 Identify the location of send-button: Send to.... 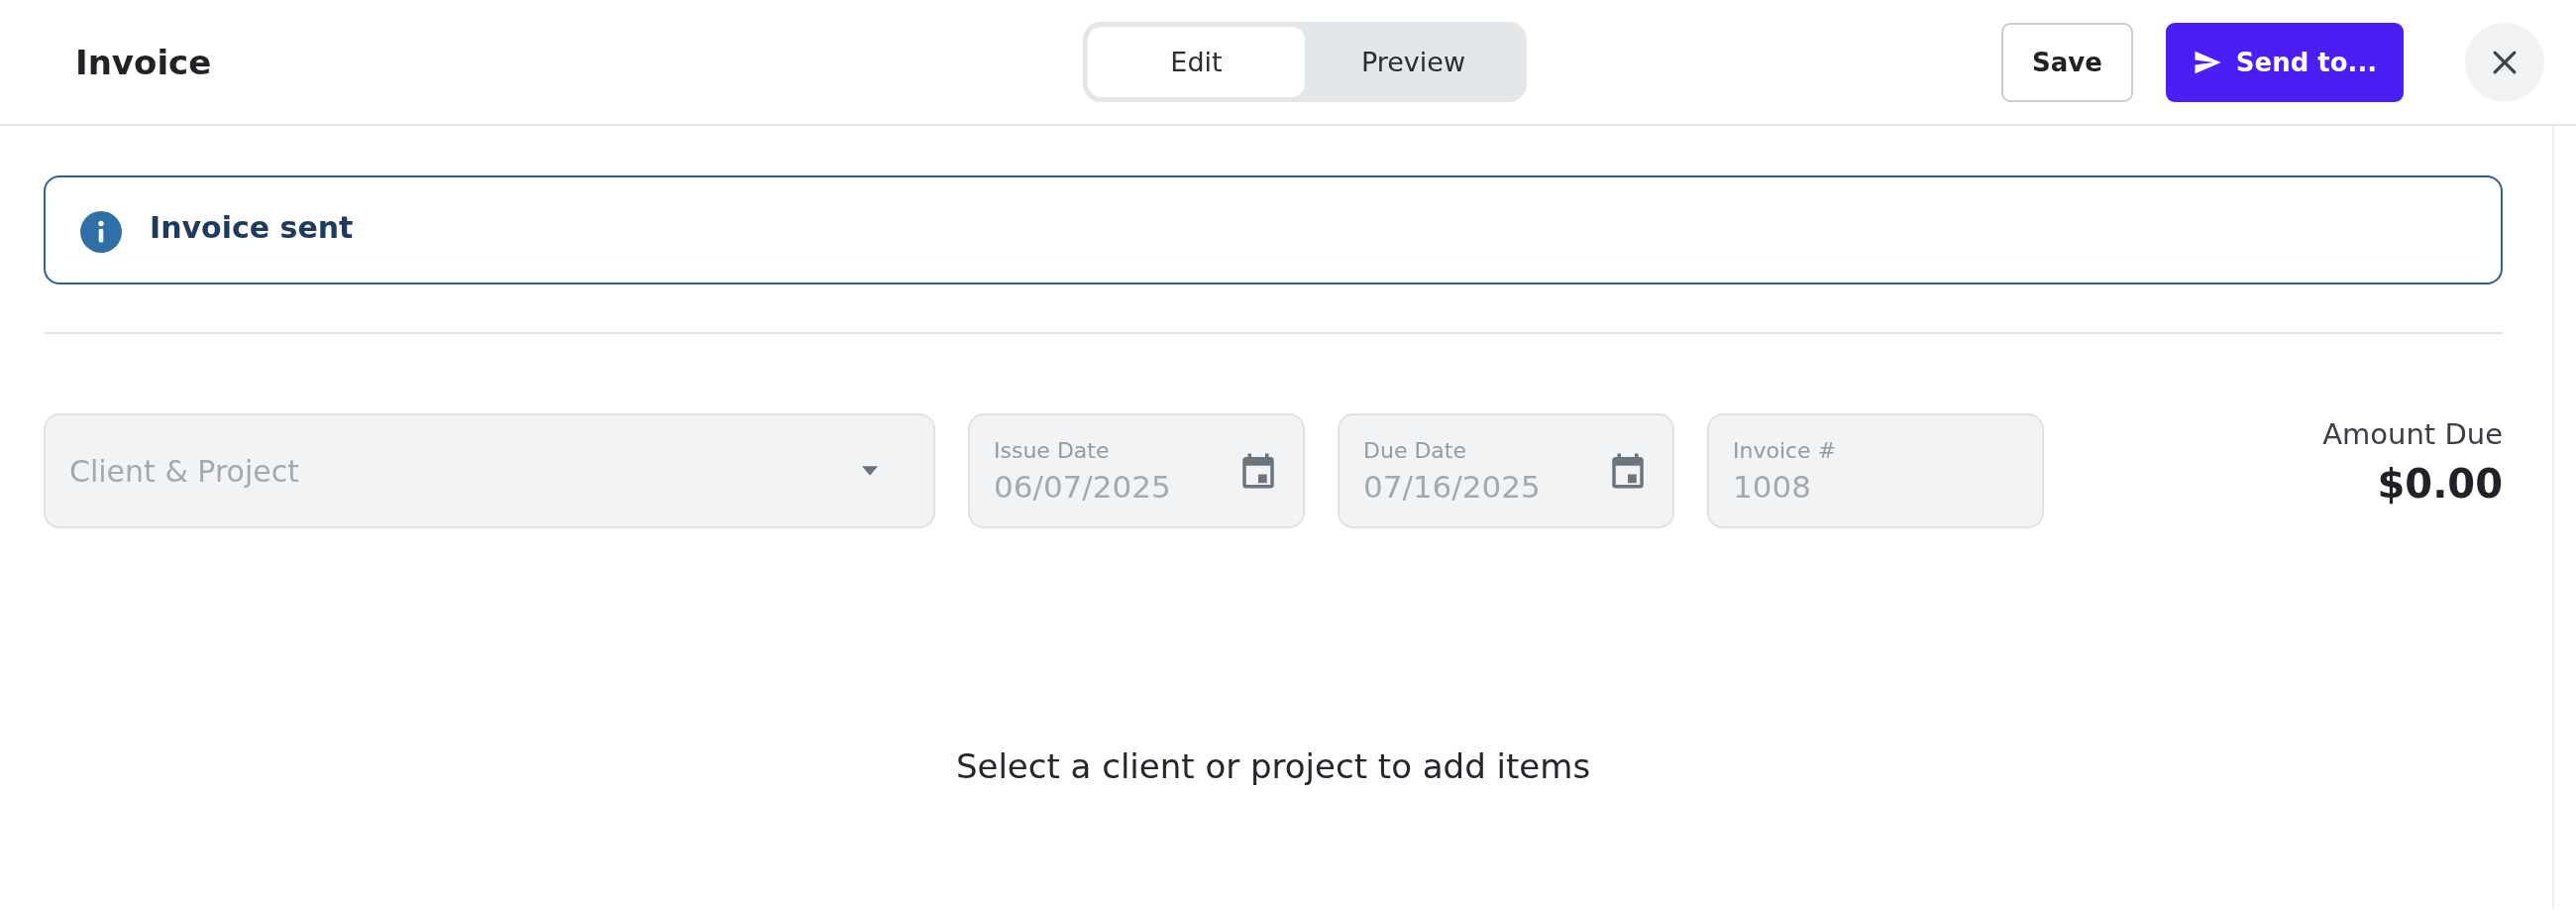
(2285, 62).